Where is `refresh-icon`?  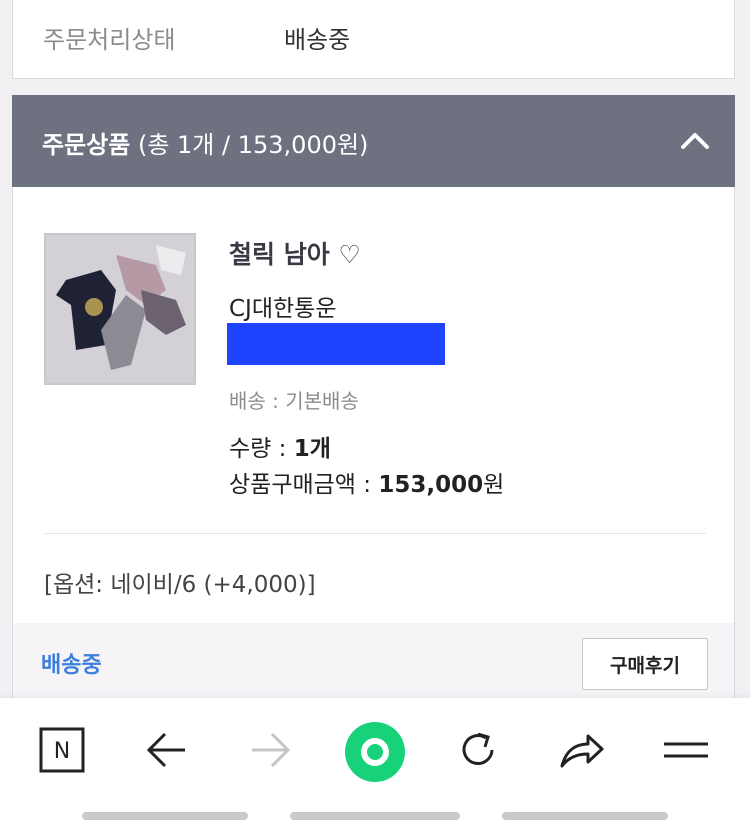
refresh-icon is located at coordinates (478, 748).